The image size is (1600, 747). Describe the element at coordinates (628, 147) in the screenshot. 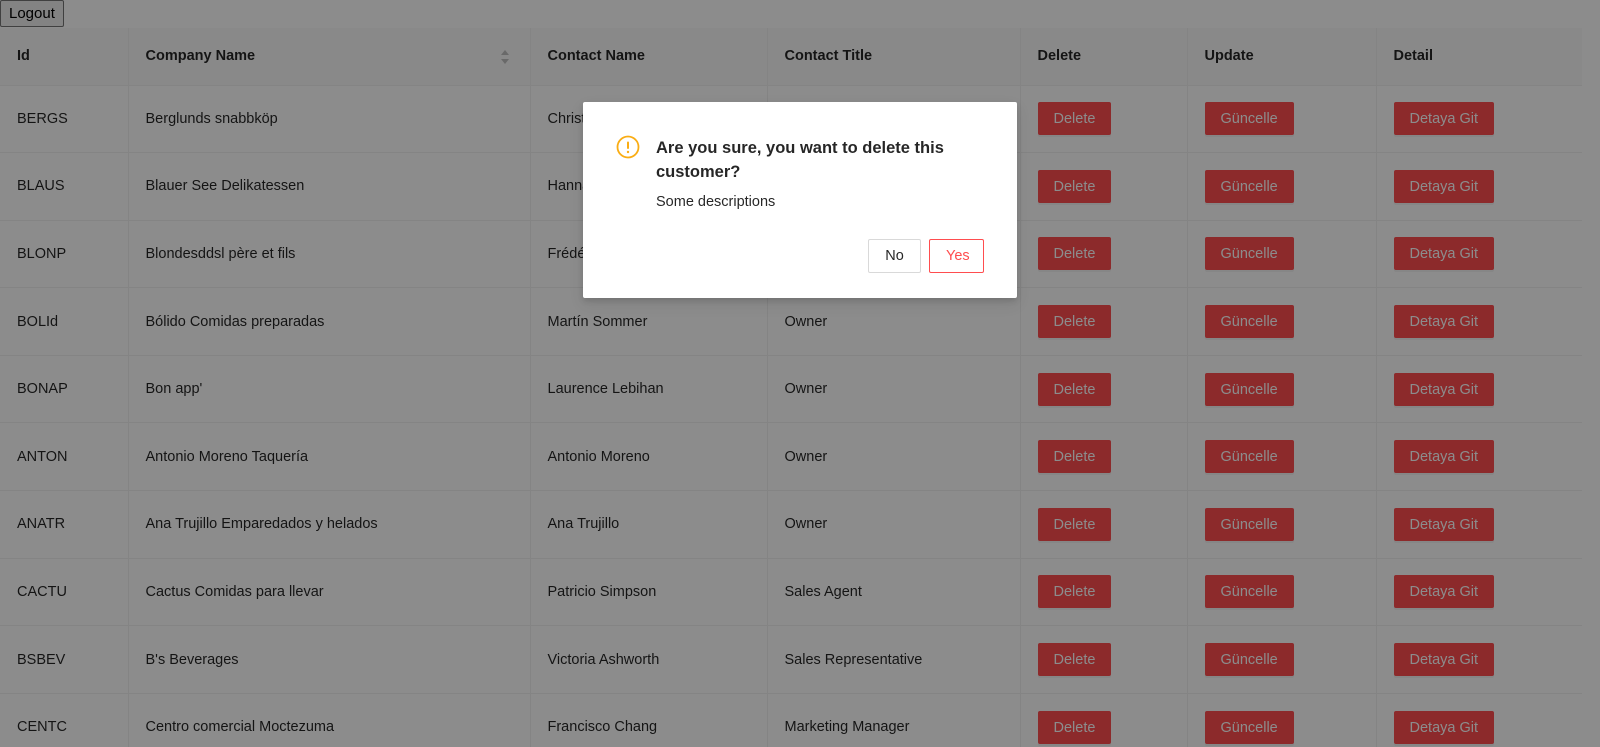

I see `exclamation-circle-icon` at that location.